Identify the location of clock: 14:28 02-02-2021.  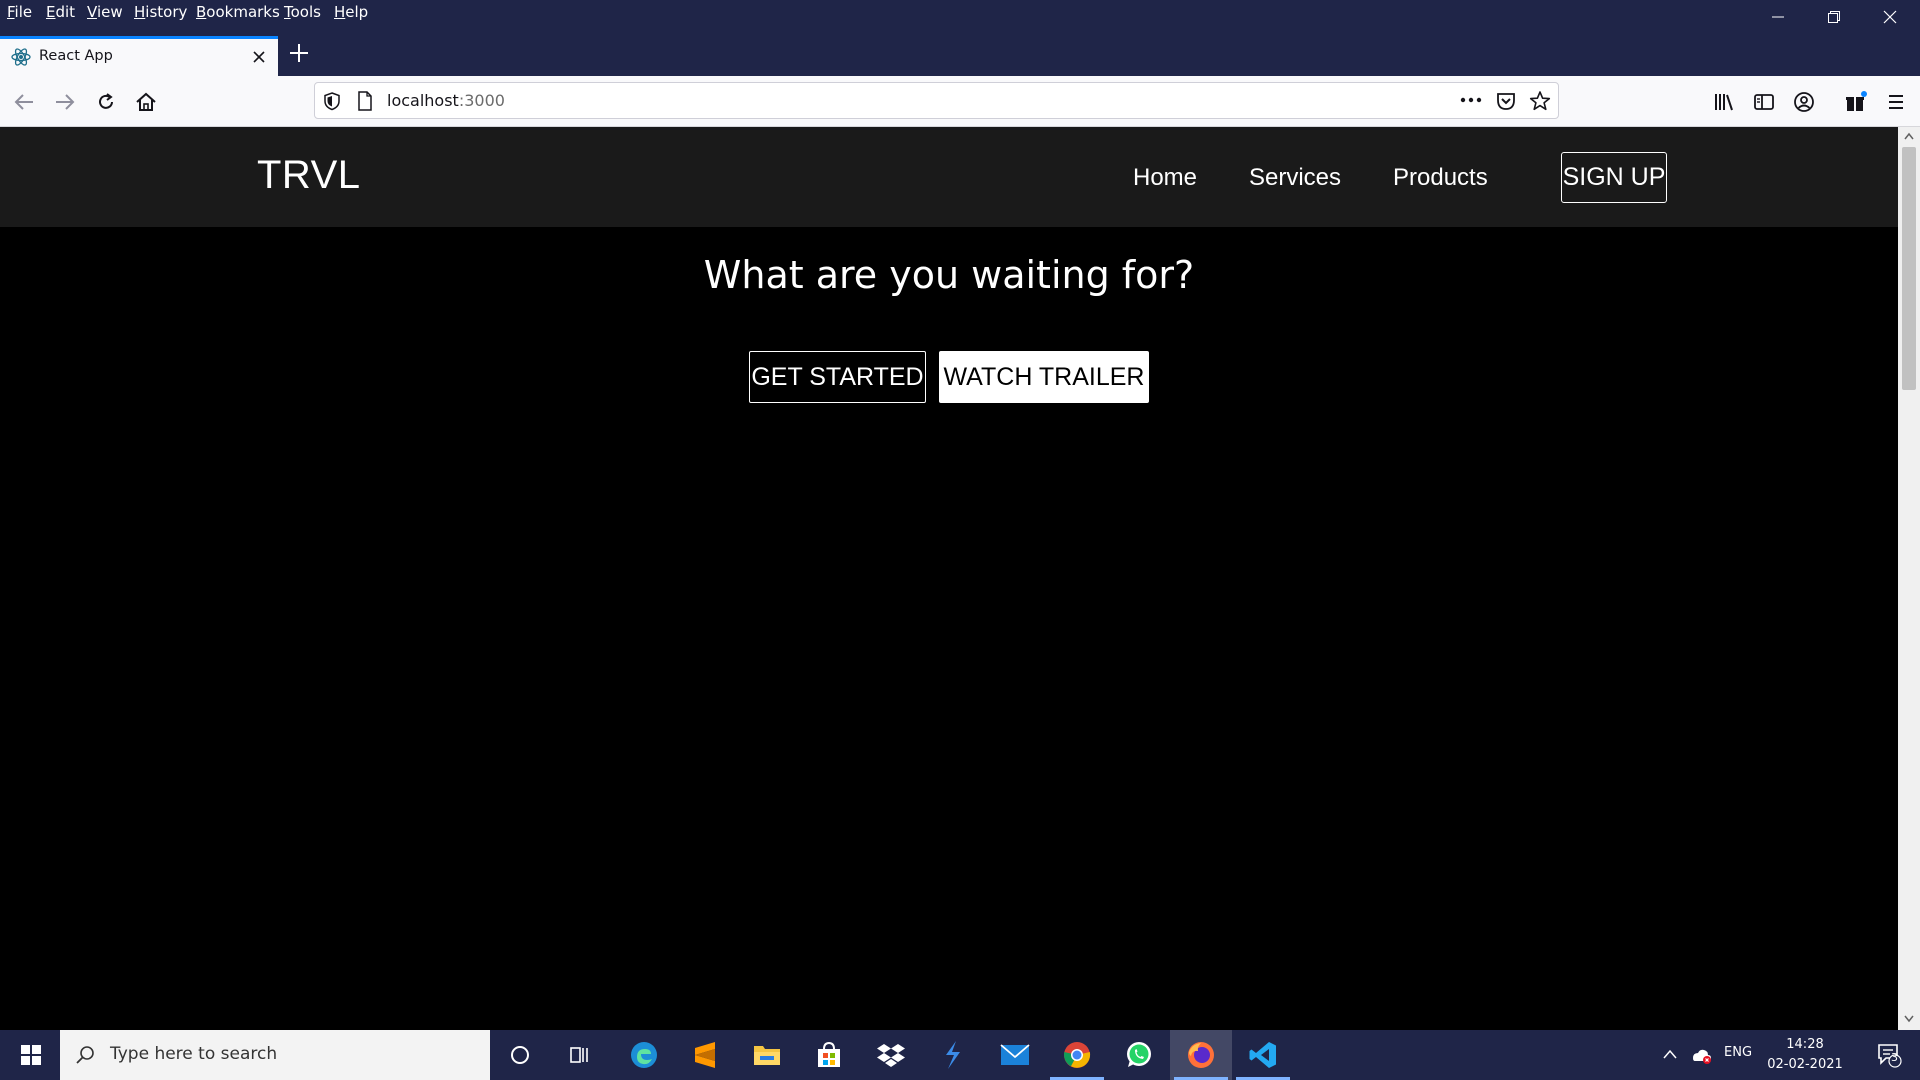
(1805, 1055).